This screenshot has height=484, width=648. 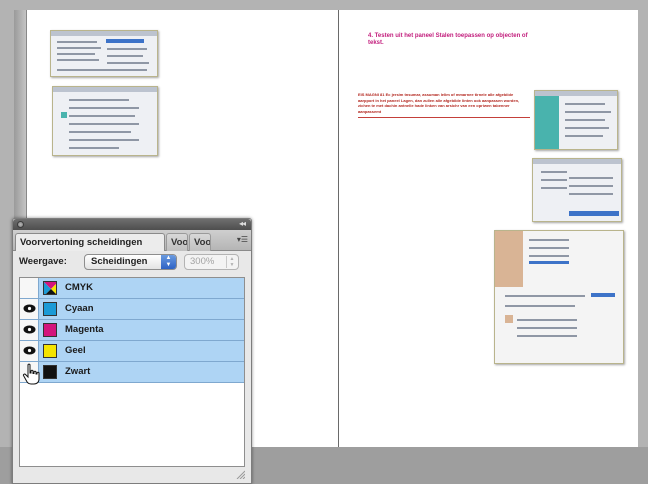 I want to click on collapse-icon: ◂◂, so click(x=242, y=223).